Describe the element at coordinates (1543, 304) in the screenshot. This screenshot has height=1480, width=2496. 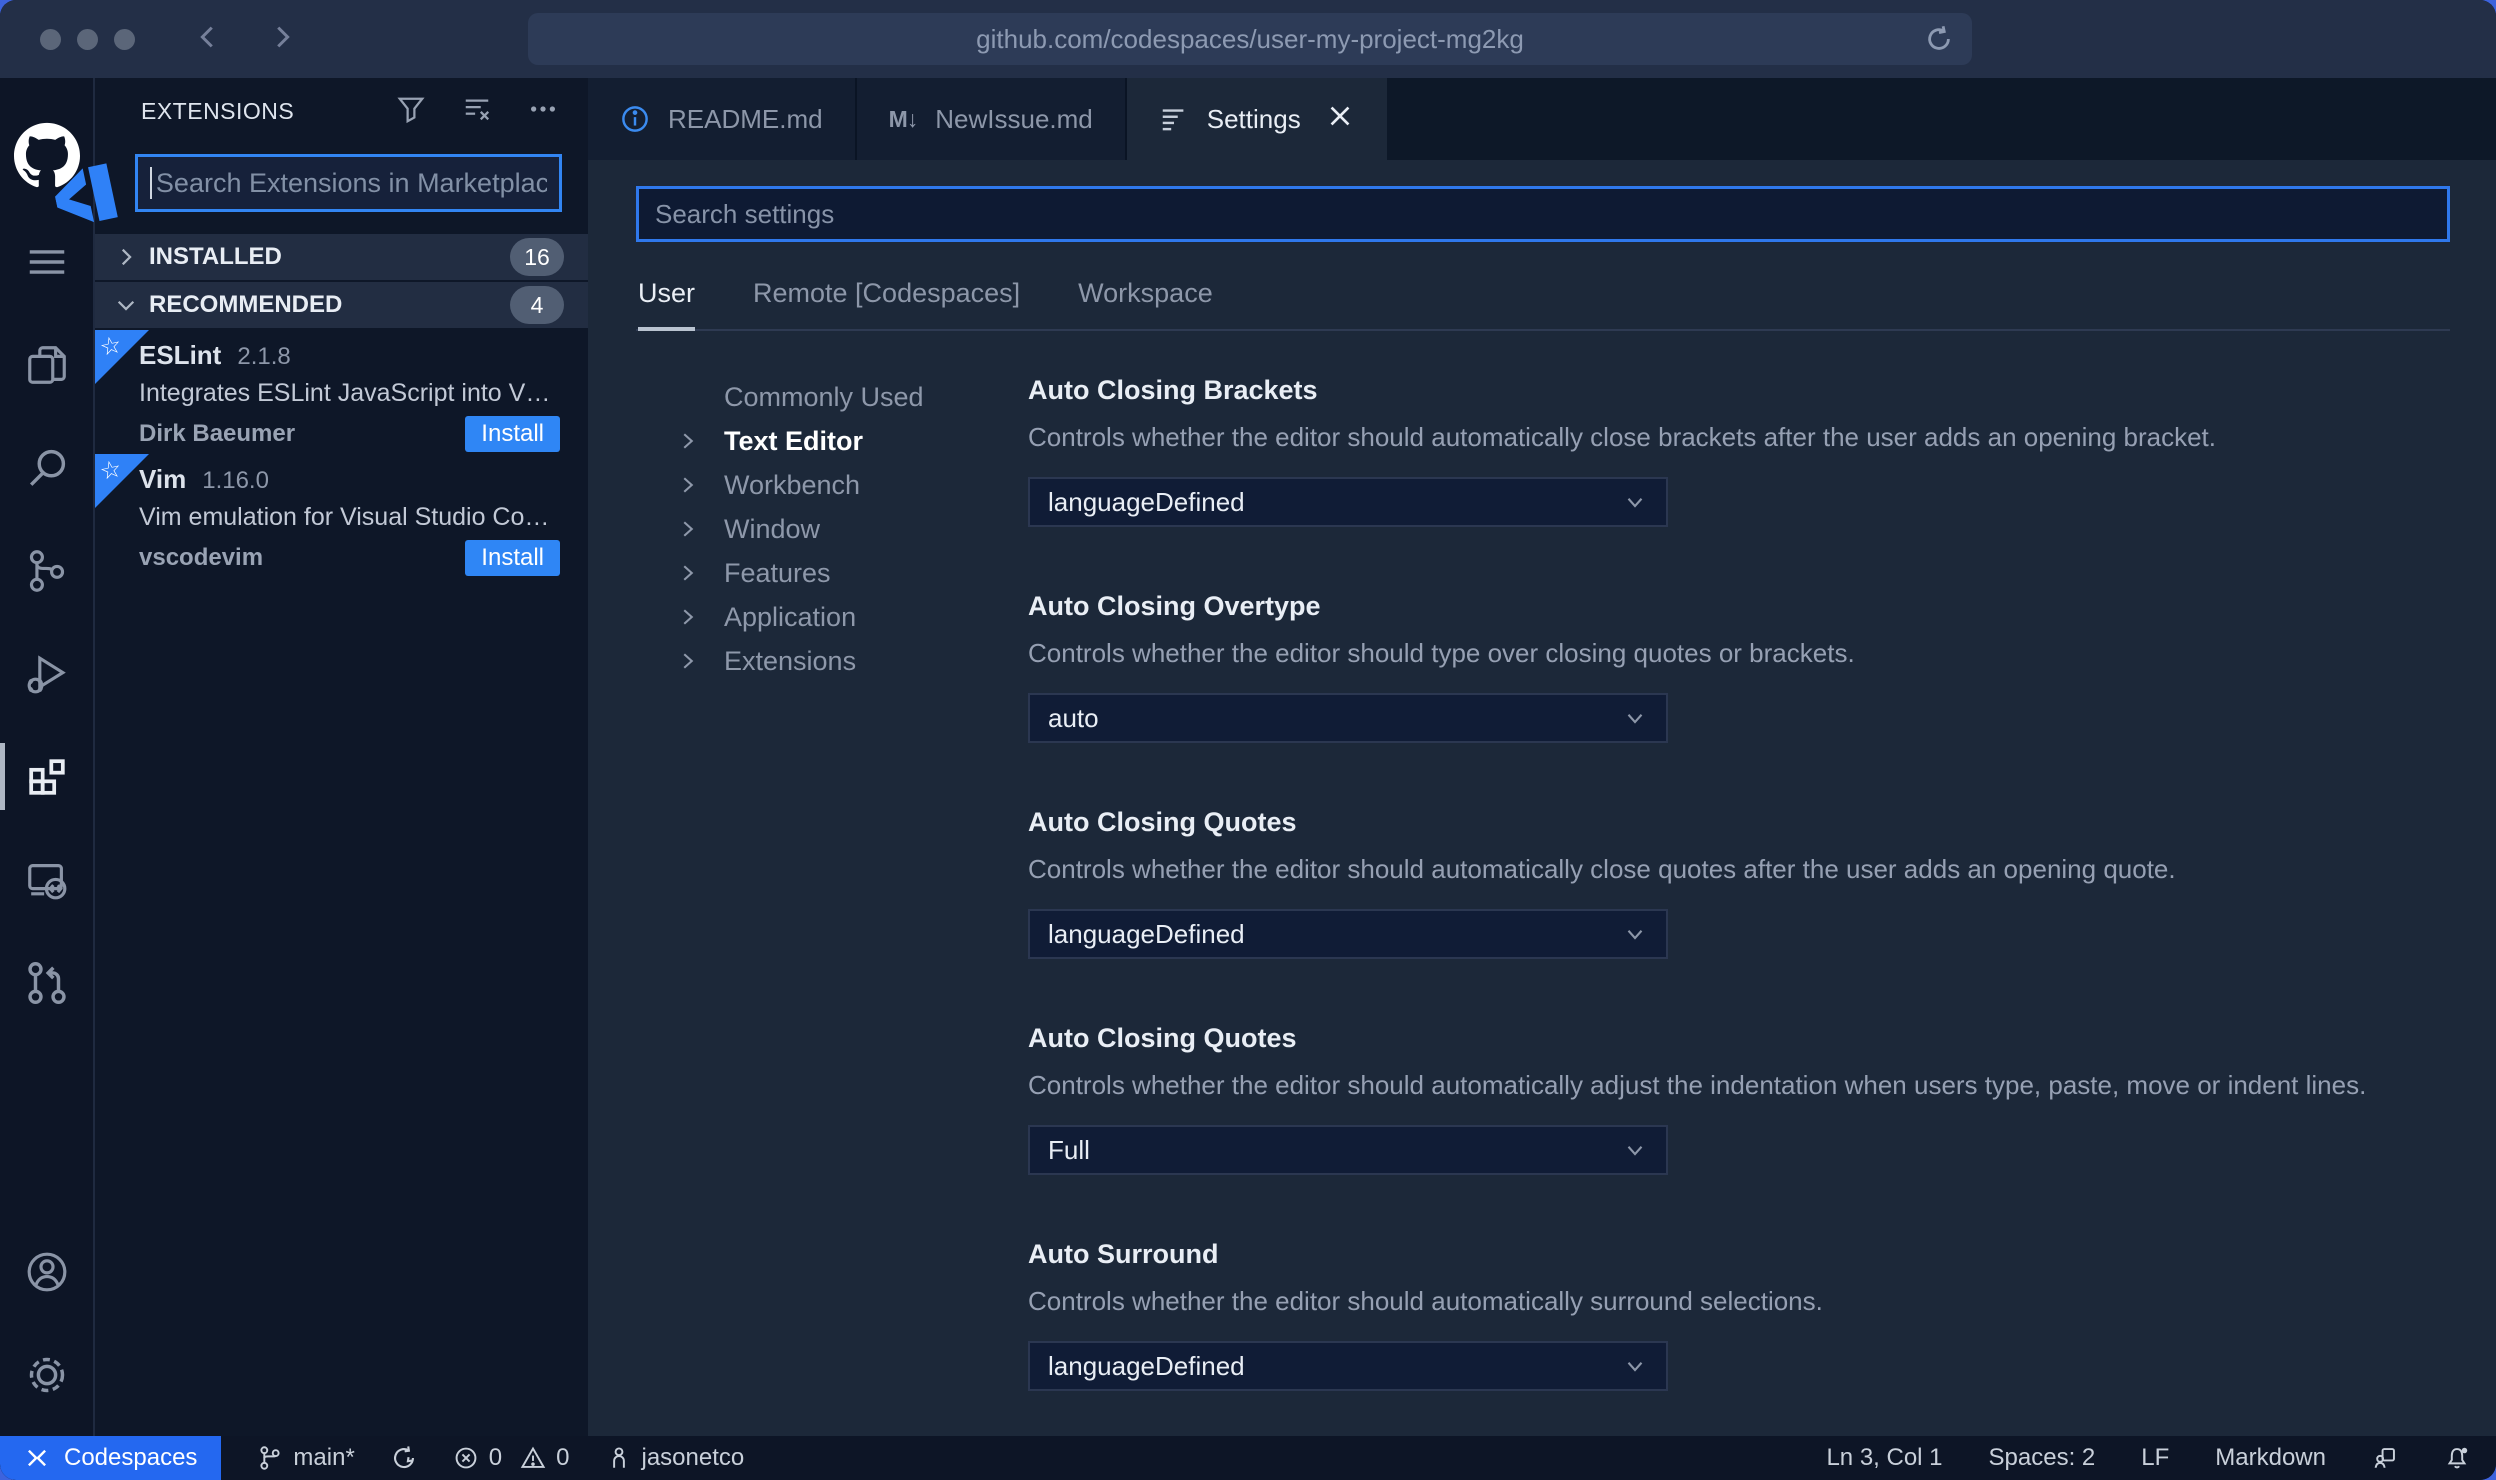
I see `settings-scope-tabs: User Remote [Codespaces] Workspace` at that location.